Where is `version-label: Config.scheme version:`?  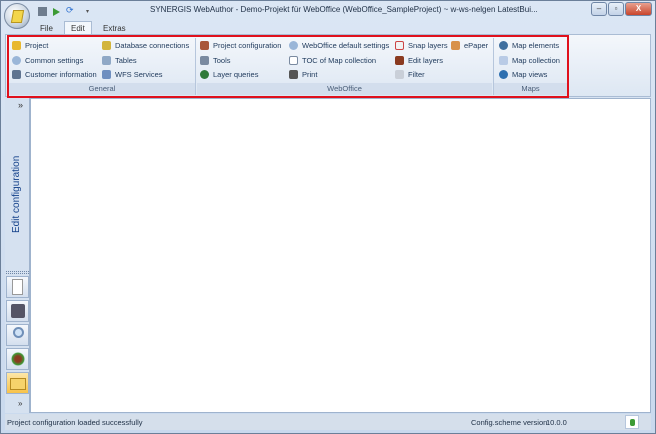 version-label: Config.scheme version: is located at coordinates (510, 422).